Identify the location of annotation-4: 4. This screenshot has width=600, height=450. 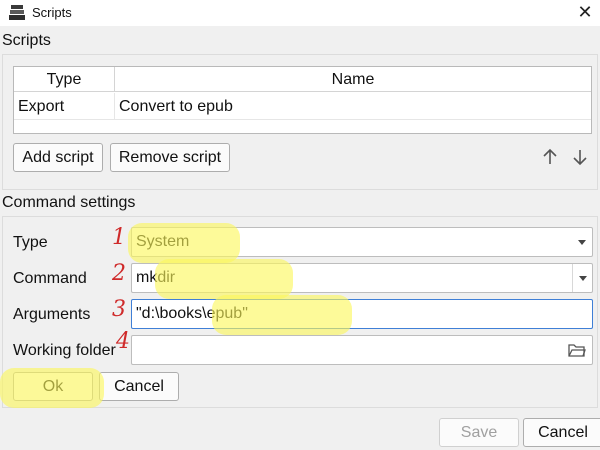
(123, 341).